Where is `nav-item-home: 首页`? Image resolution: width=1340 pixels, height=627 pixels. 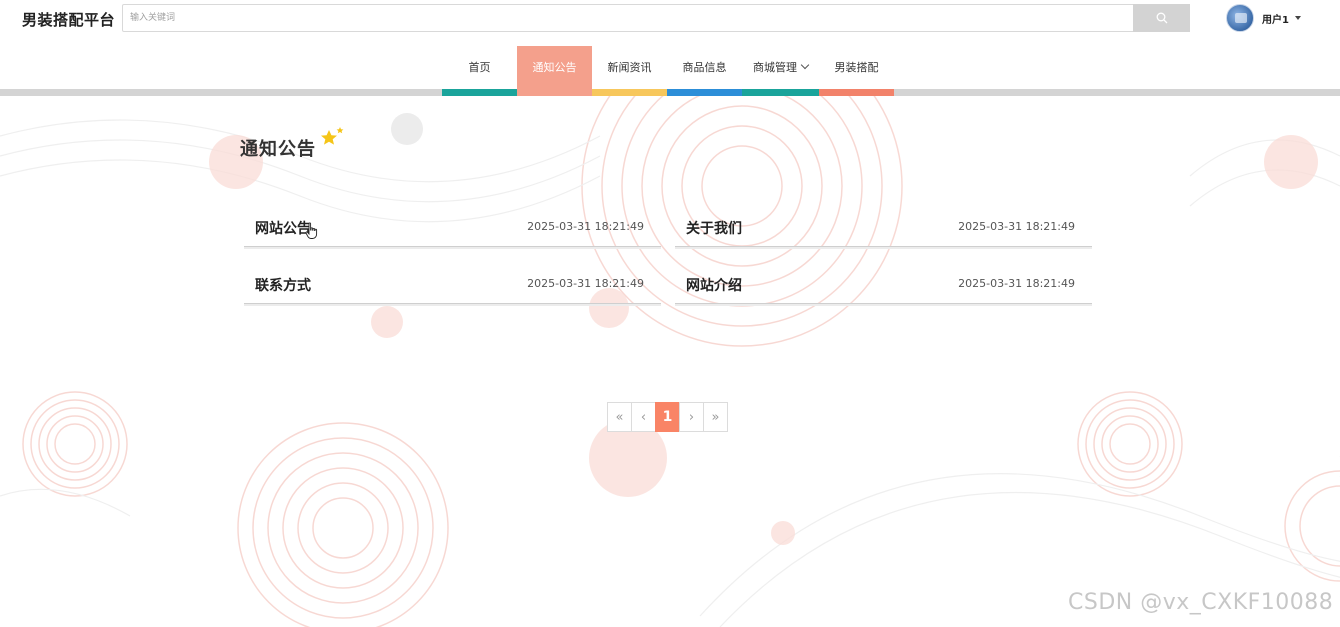
nav-item-home: 首页 is located at coordinates (479, 71).